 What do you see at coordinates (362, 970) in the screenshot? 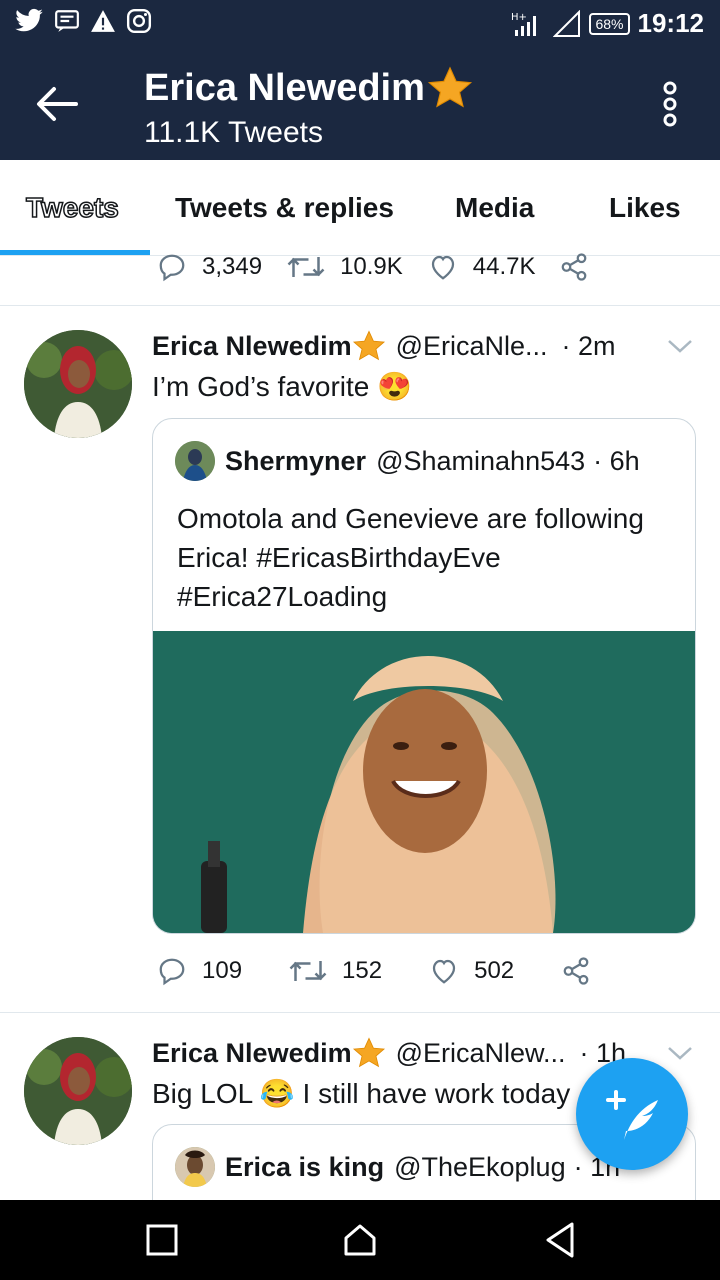
I see `retweet-count: 152` at bounding box center [362, 970].